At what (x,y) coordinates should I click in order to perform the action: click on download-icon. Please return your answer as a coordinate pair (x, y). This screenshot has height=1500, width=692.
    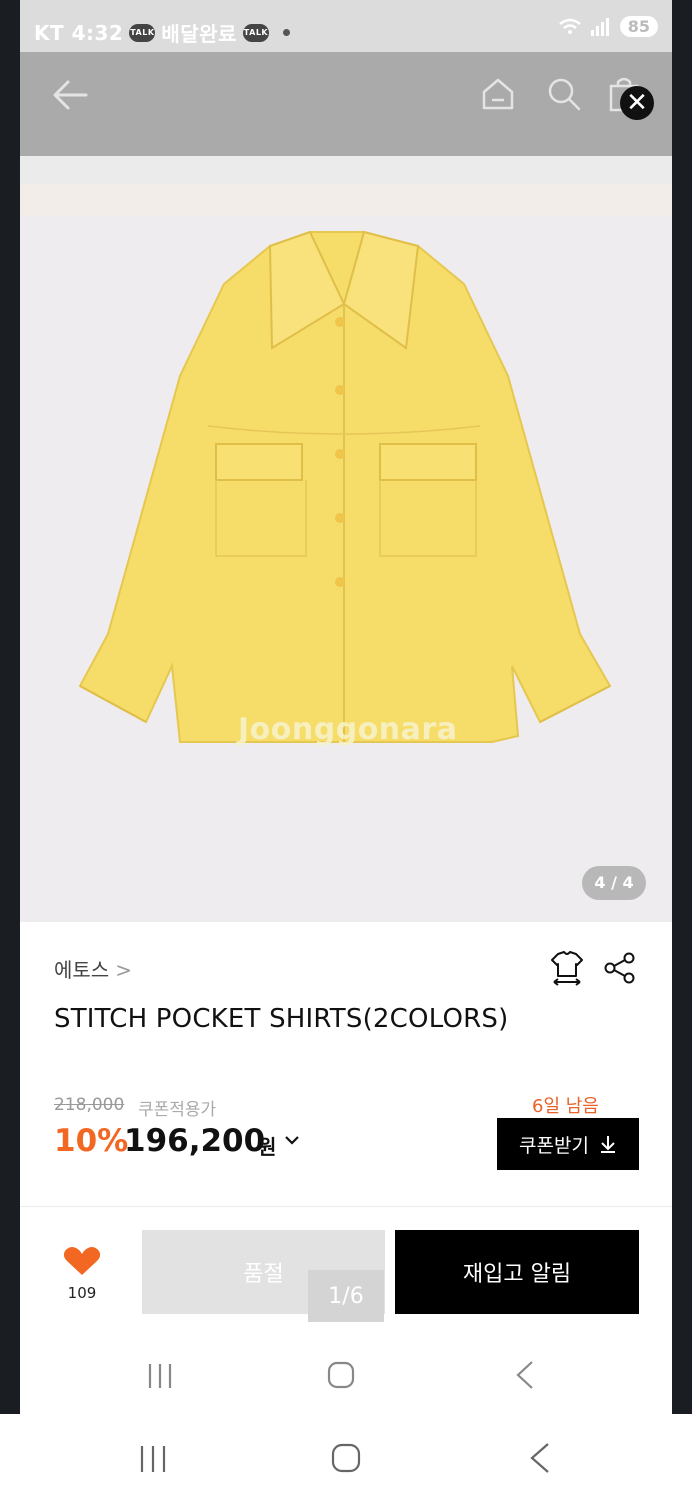
    Looking at the image, I should click on (607, 1144).